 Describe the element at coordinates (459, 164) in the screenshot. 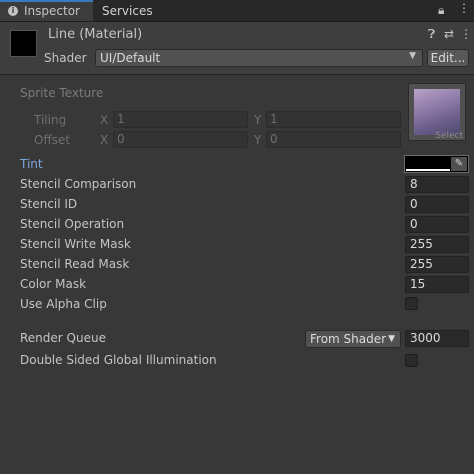

I see `eyedropper-icon: ✎` at that location.